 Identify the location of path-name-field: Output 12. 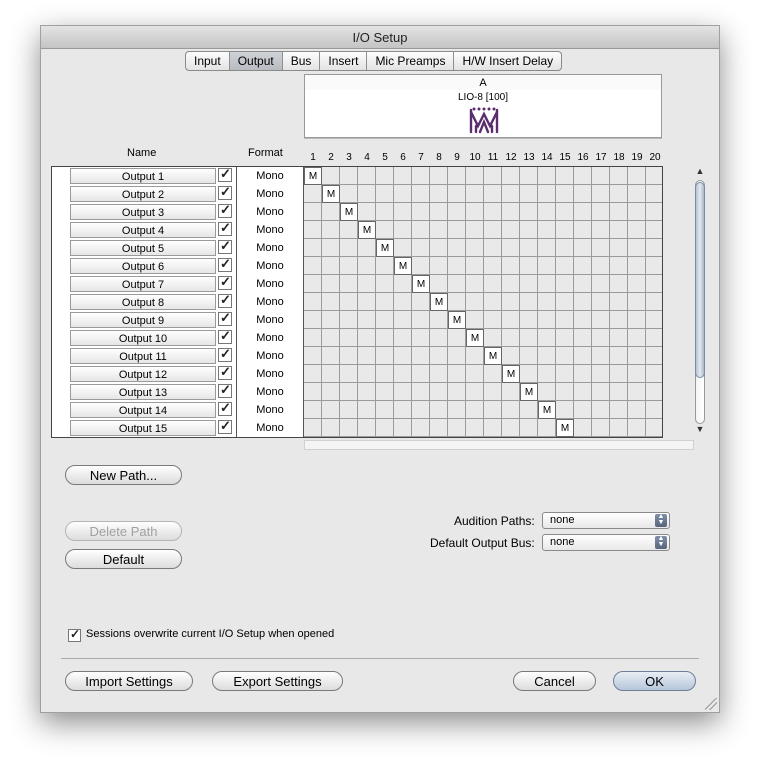
(143, 374).